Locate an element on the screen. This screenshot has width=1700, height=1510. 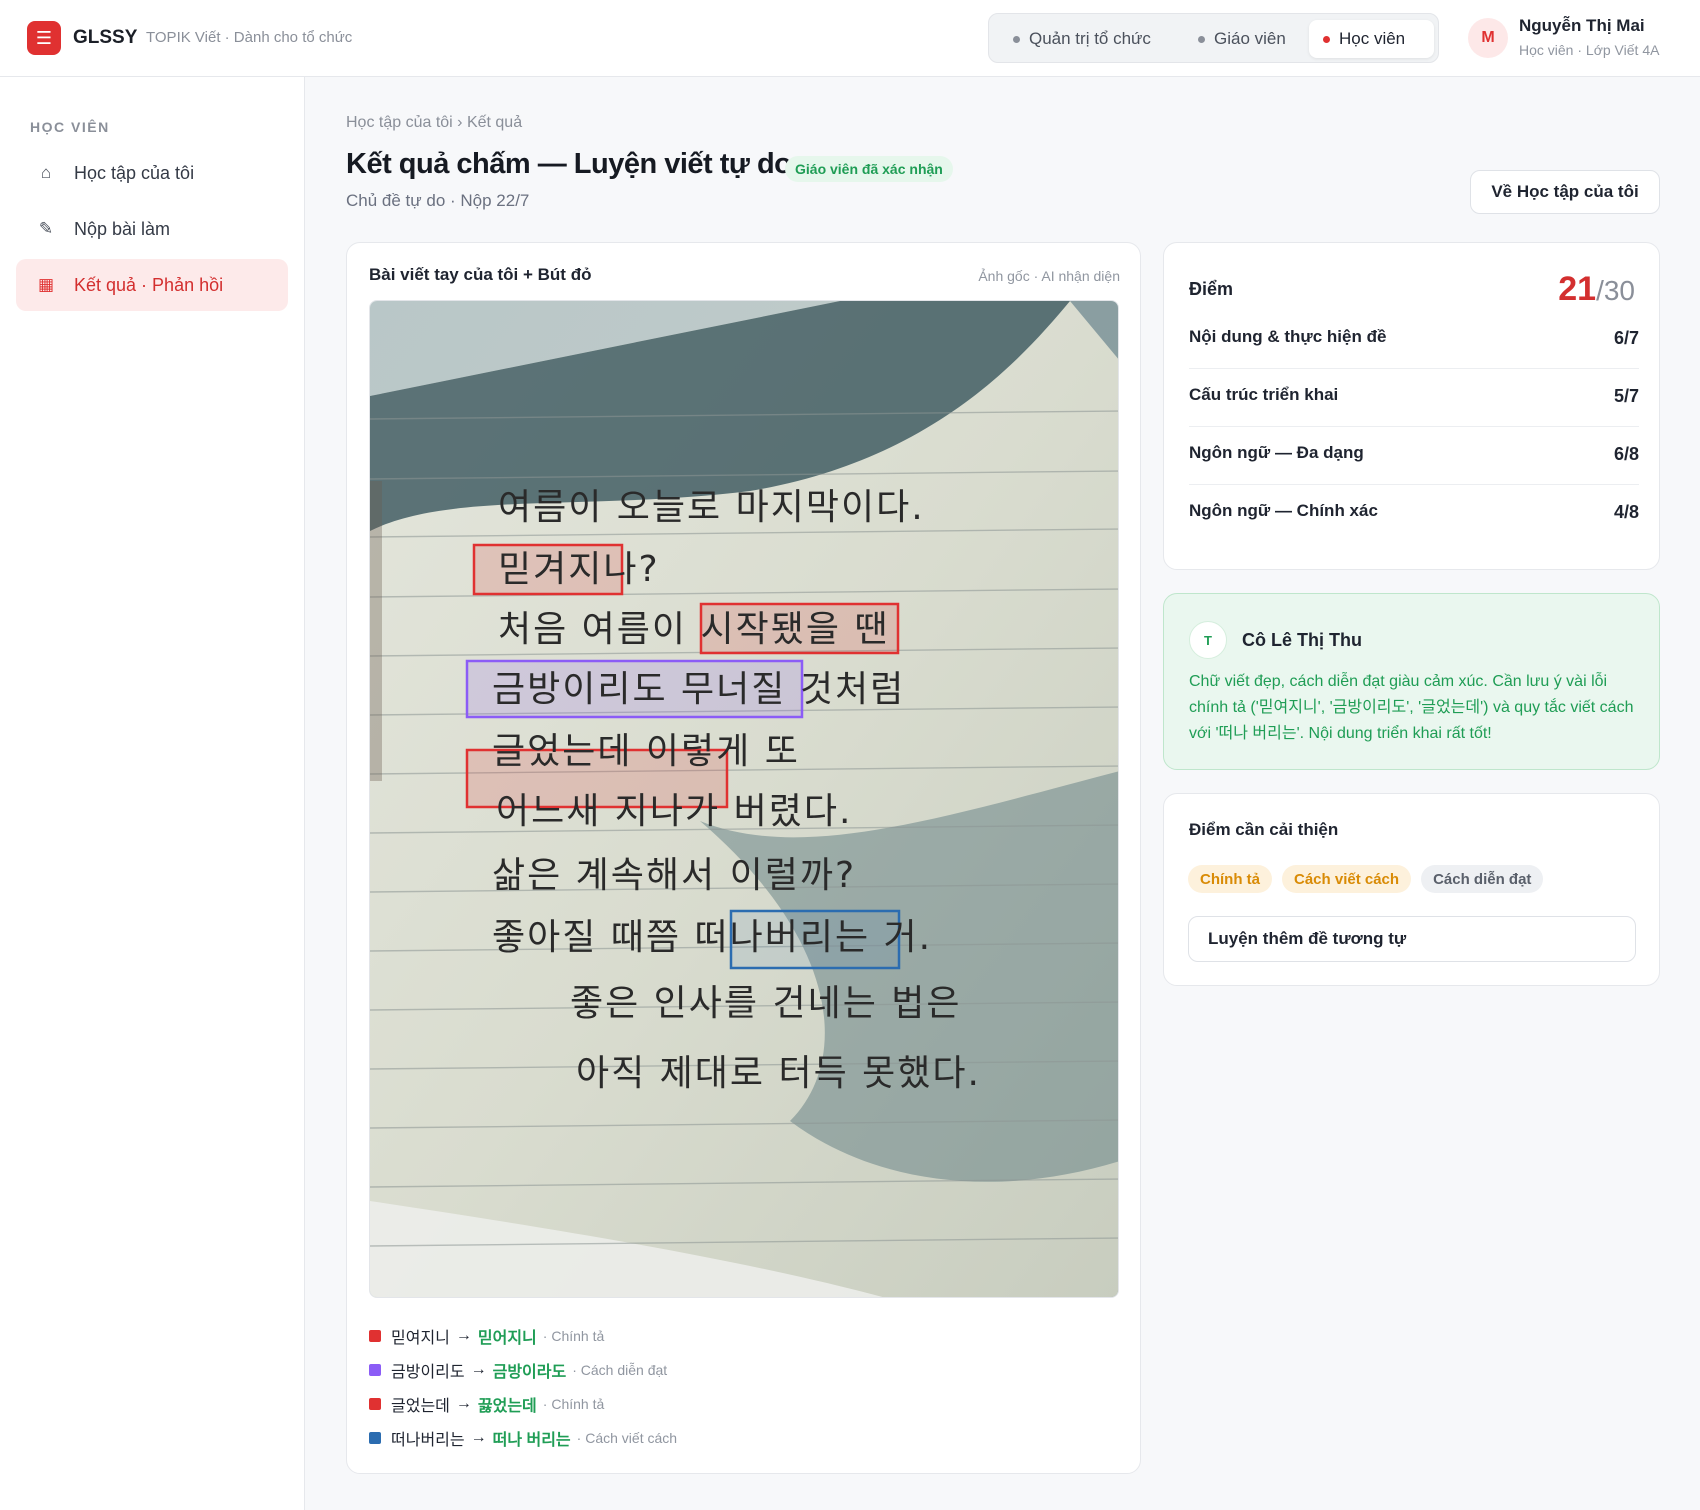
correction-original: 글었는데 is located at coordinates (420, 1406).